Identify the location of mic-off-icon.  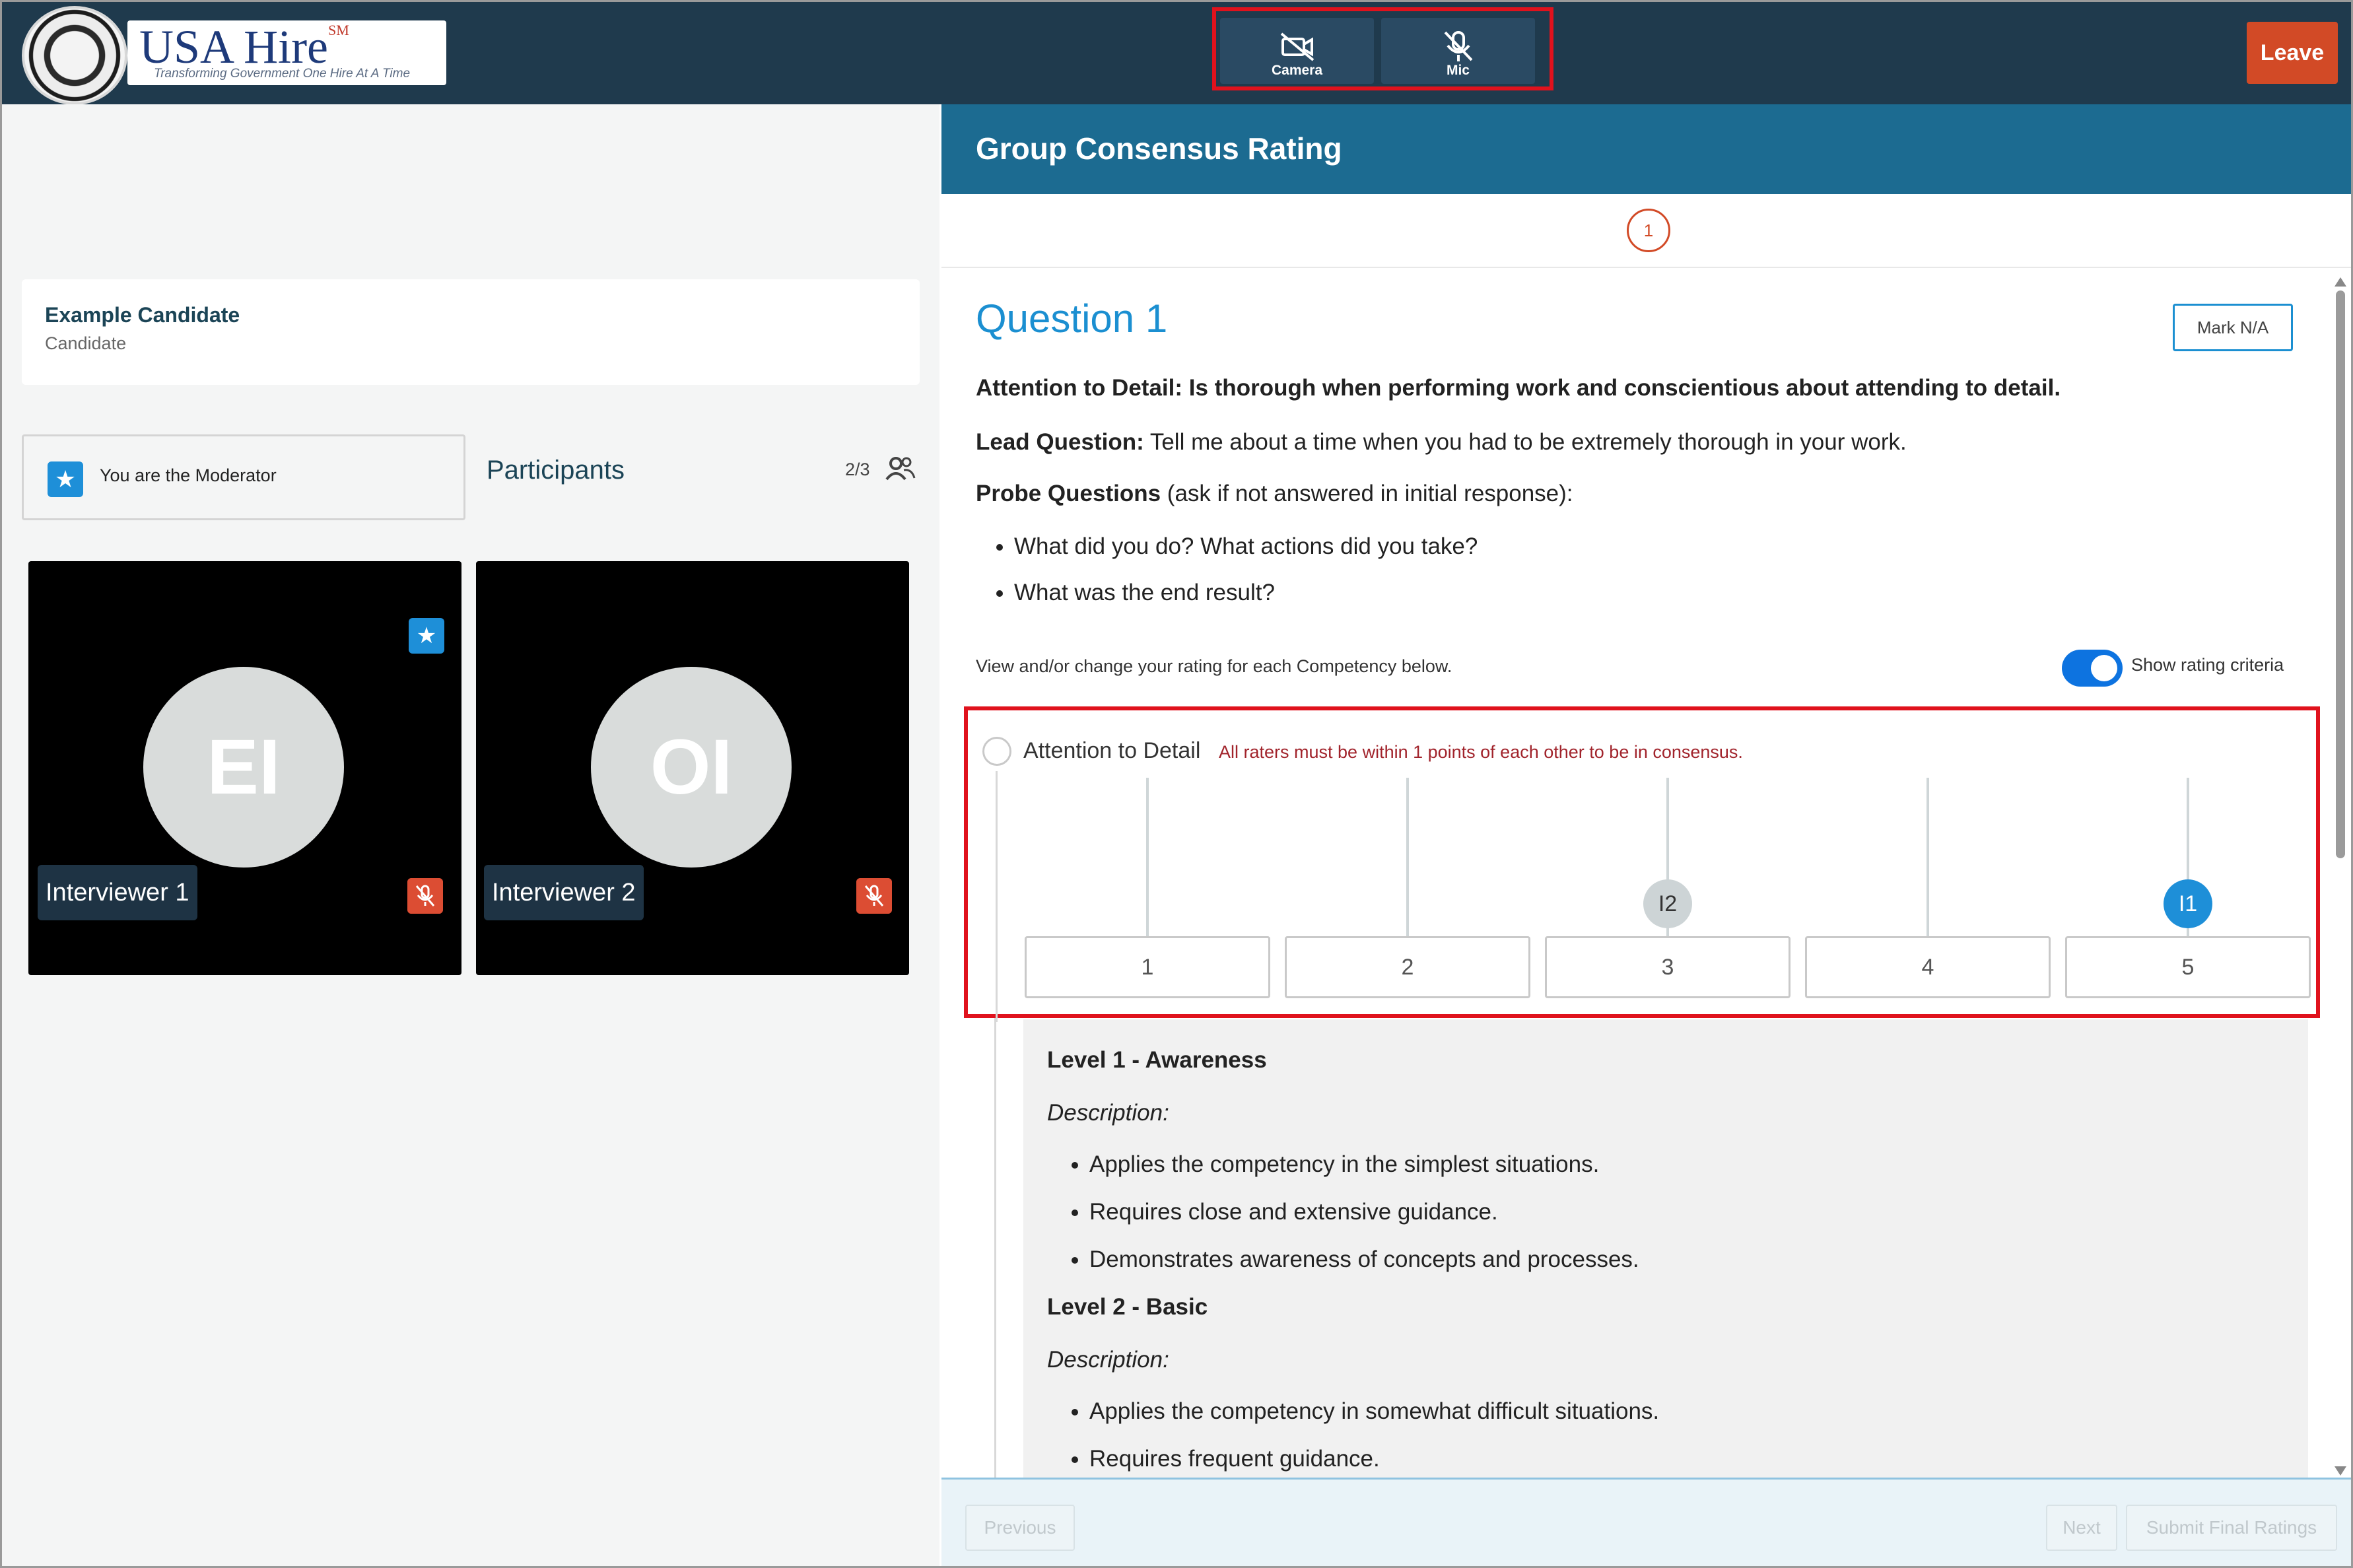
(1458, 46).